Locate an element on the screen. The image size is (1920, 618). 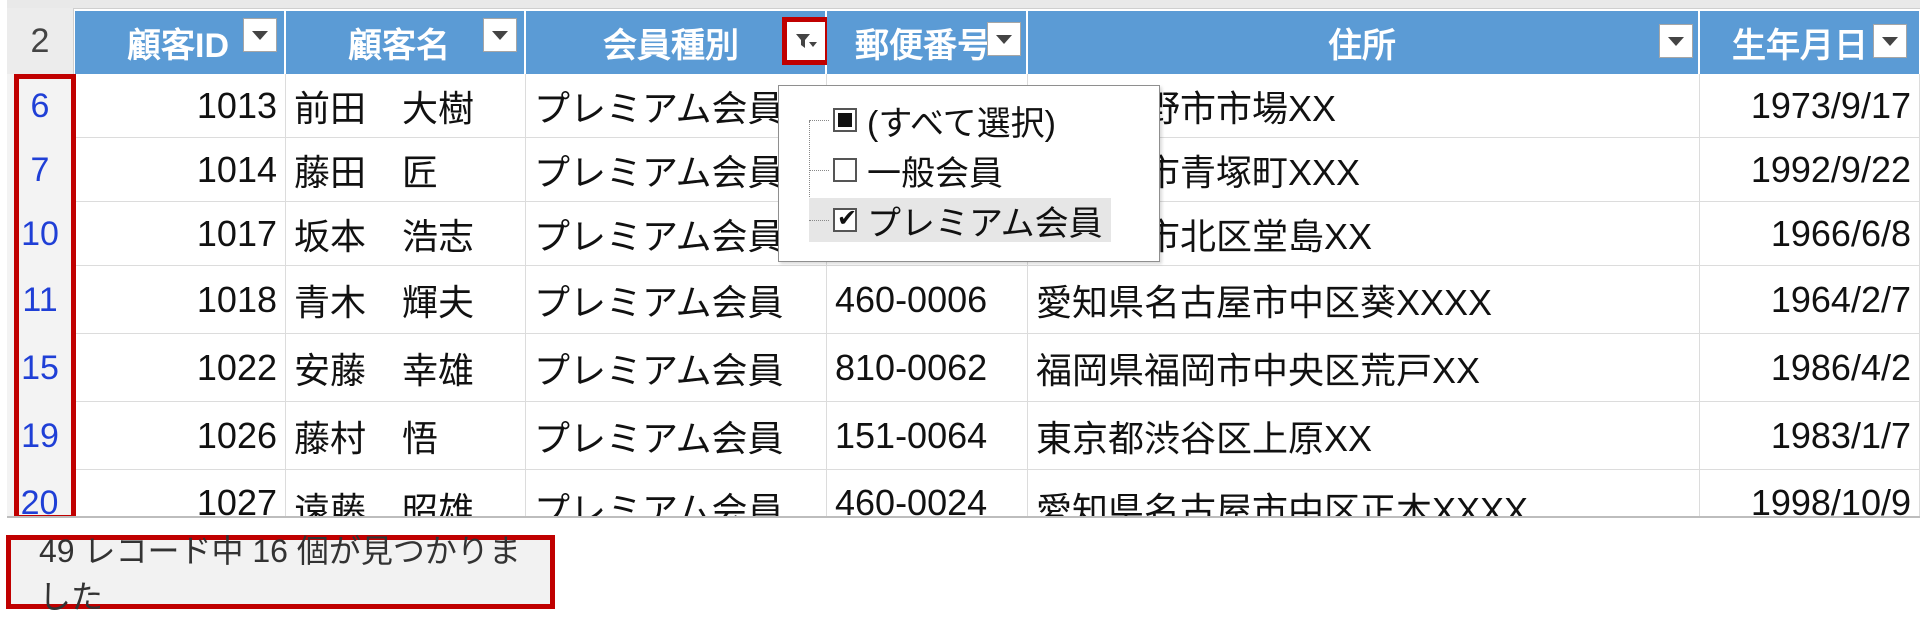
header-label: 顧客名 is located at coordinates (399, 46).